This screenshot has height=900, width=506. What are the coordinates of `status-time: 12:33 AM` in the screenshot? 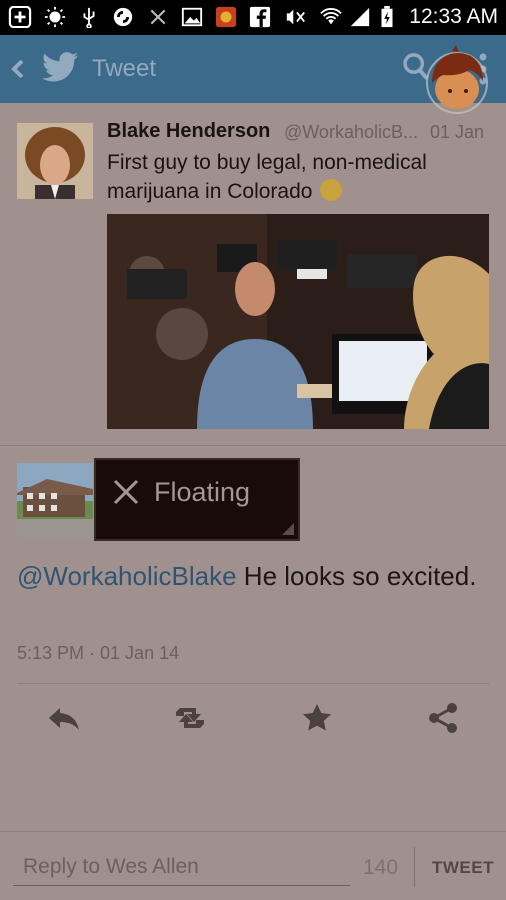 It's located at (453, 16).